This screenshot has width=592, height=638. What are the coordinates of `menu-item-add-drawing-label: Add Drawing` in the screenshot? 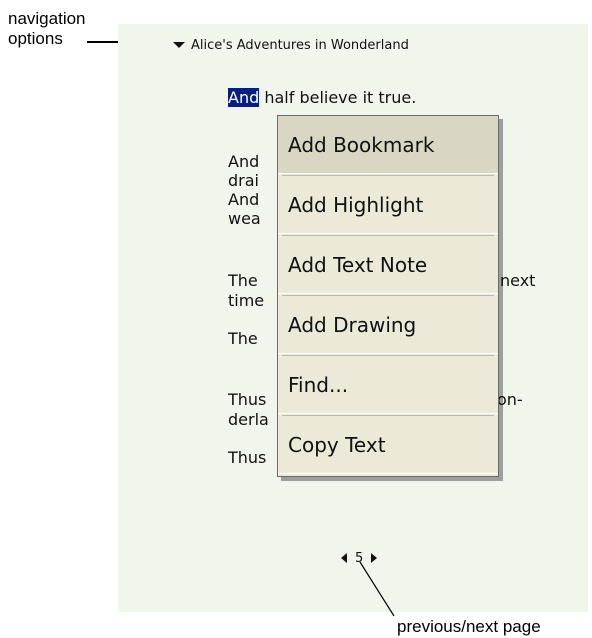 It's located at (352, 324).